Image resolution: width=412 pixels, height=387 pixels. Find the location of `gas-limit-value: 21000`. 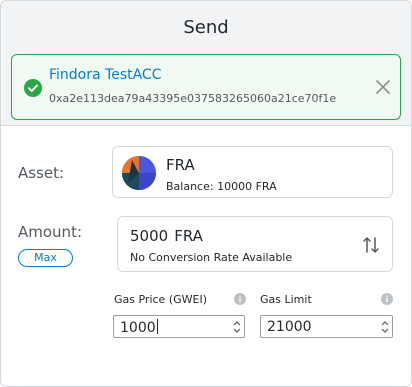

gas-limit-value: 21000 is located at coordinates (289, 327).